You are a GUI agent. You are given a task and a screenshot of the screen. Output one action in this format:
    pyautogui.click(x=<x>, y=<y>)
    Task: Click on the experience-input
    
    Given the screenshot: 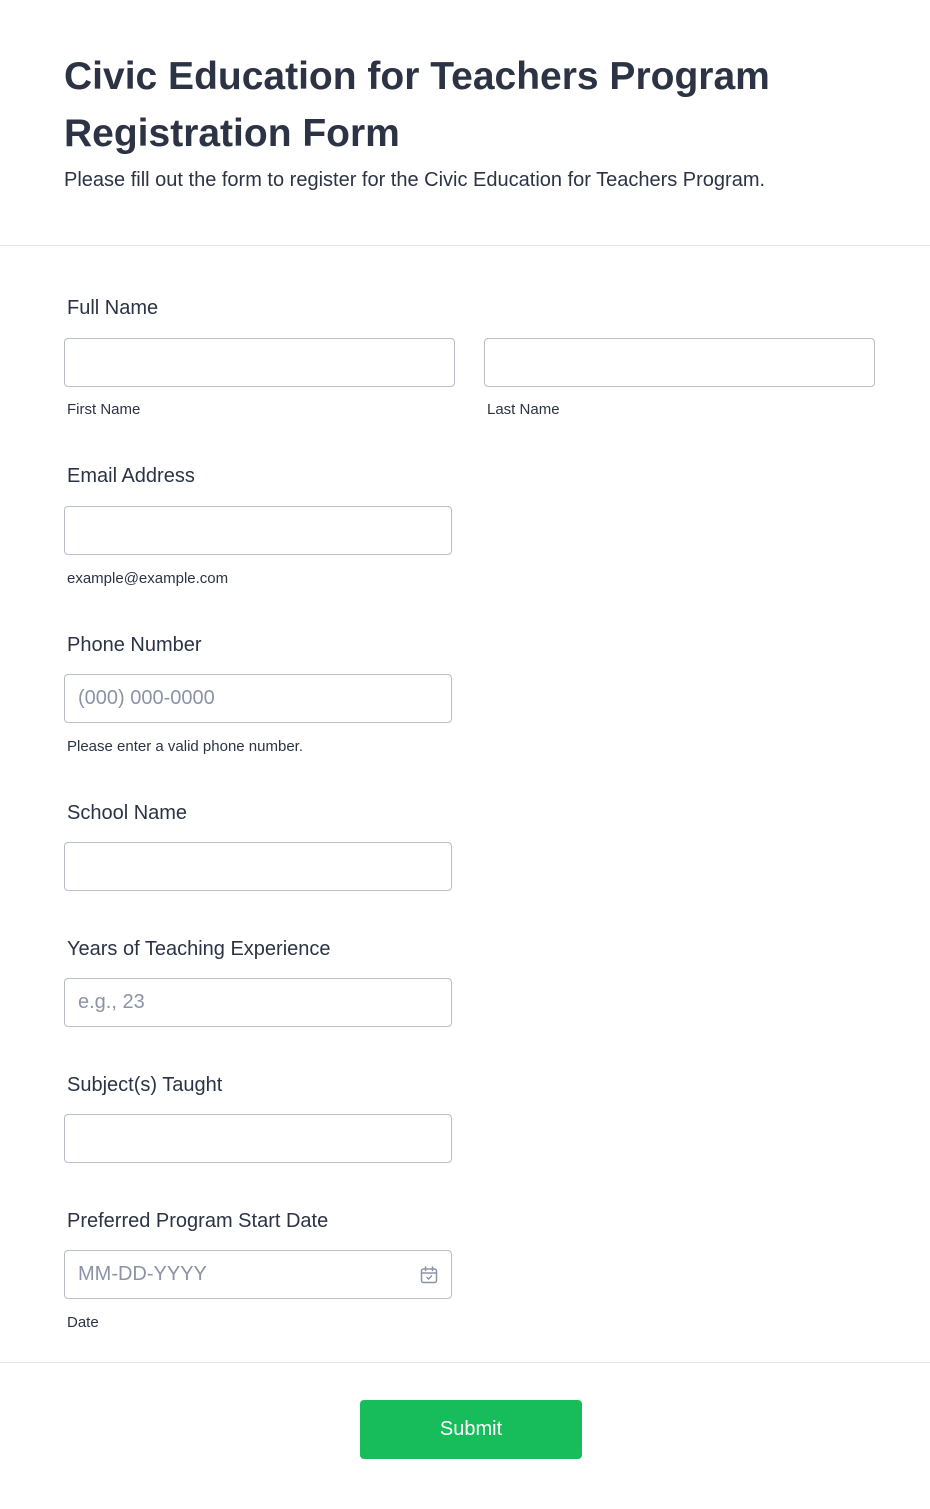 What is the action you would take?
    pyautogui.click(x=258, y=1002)
    